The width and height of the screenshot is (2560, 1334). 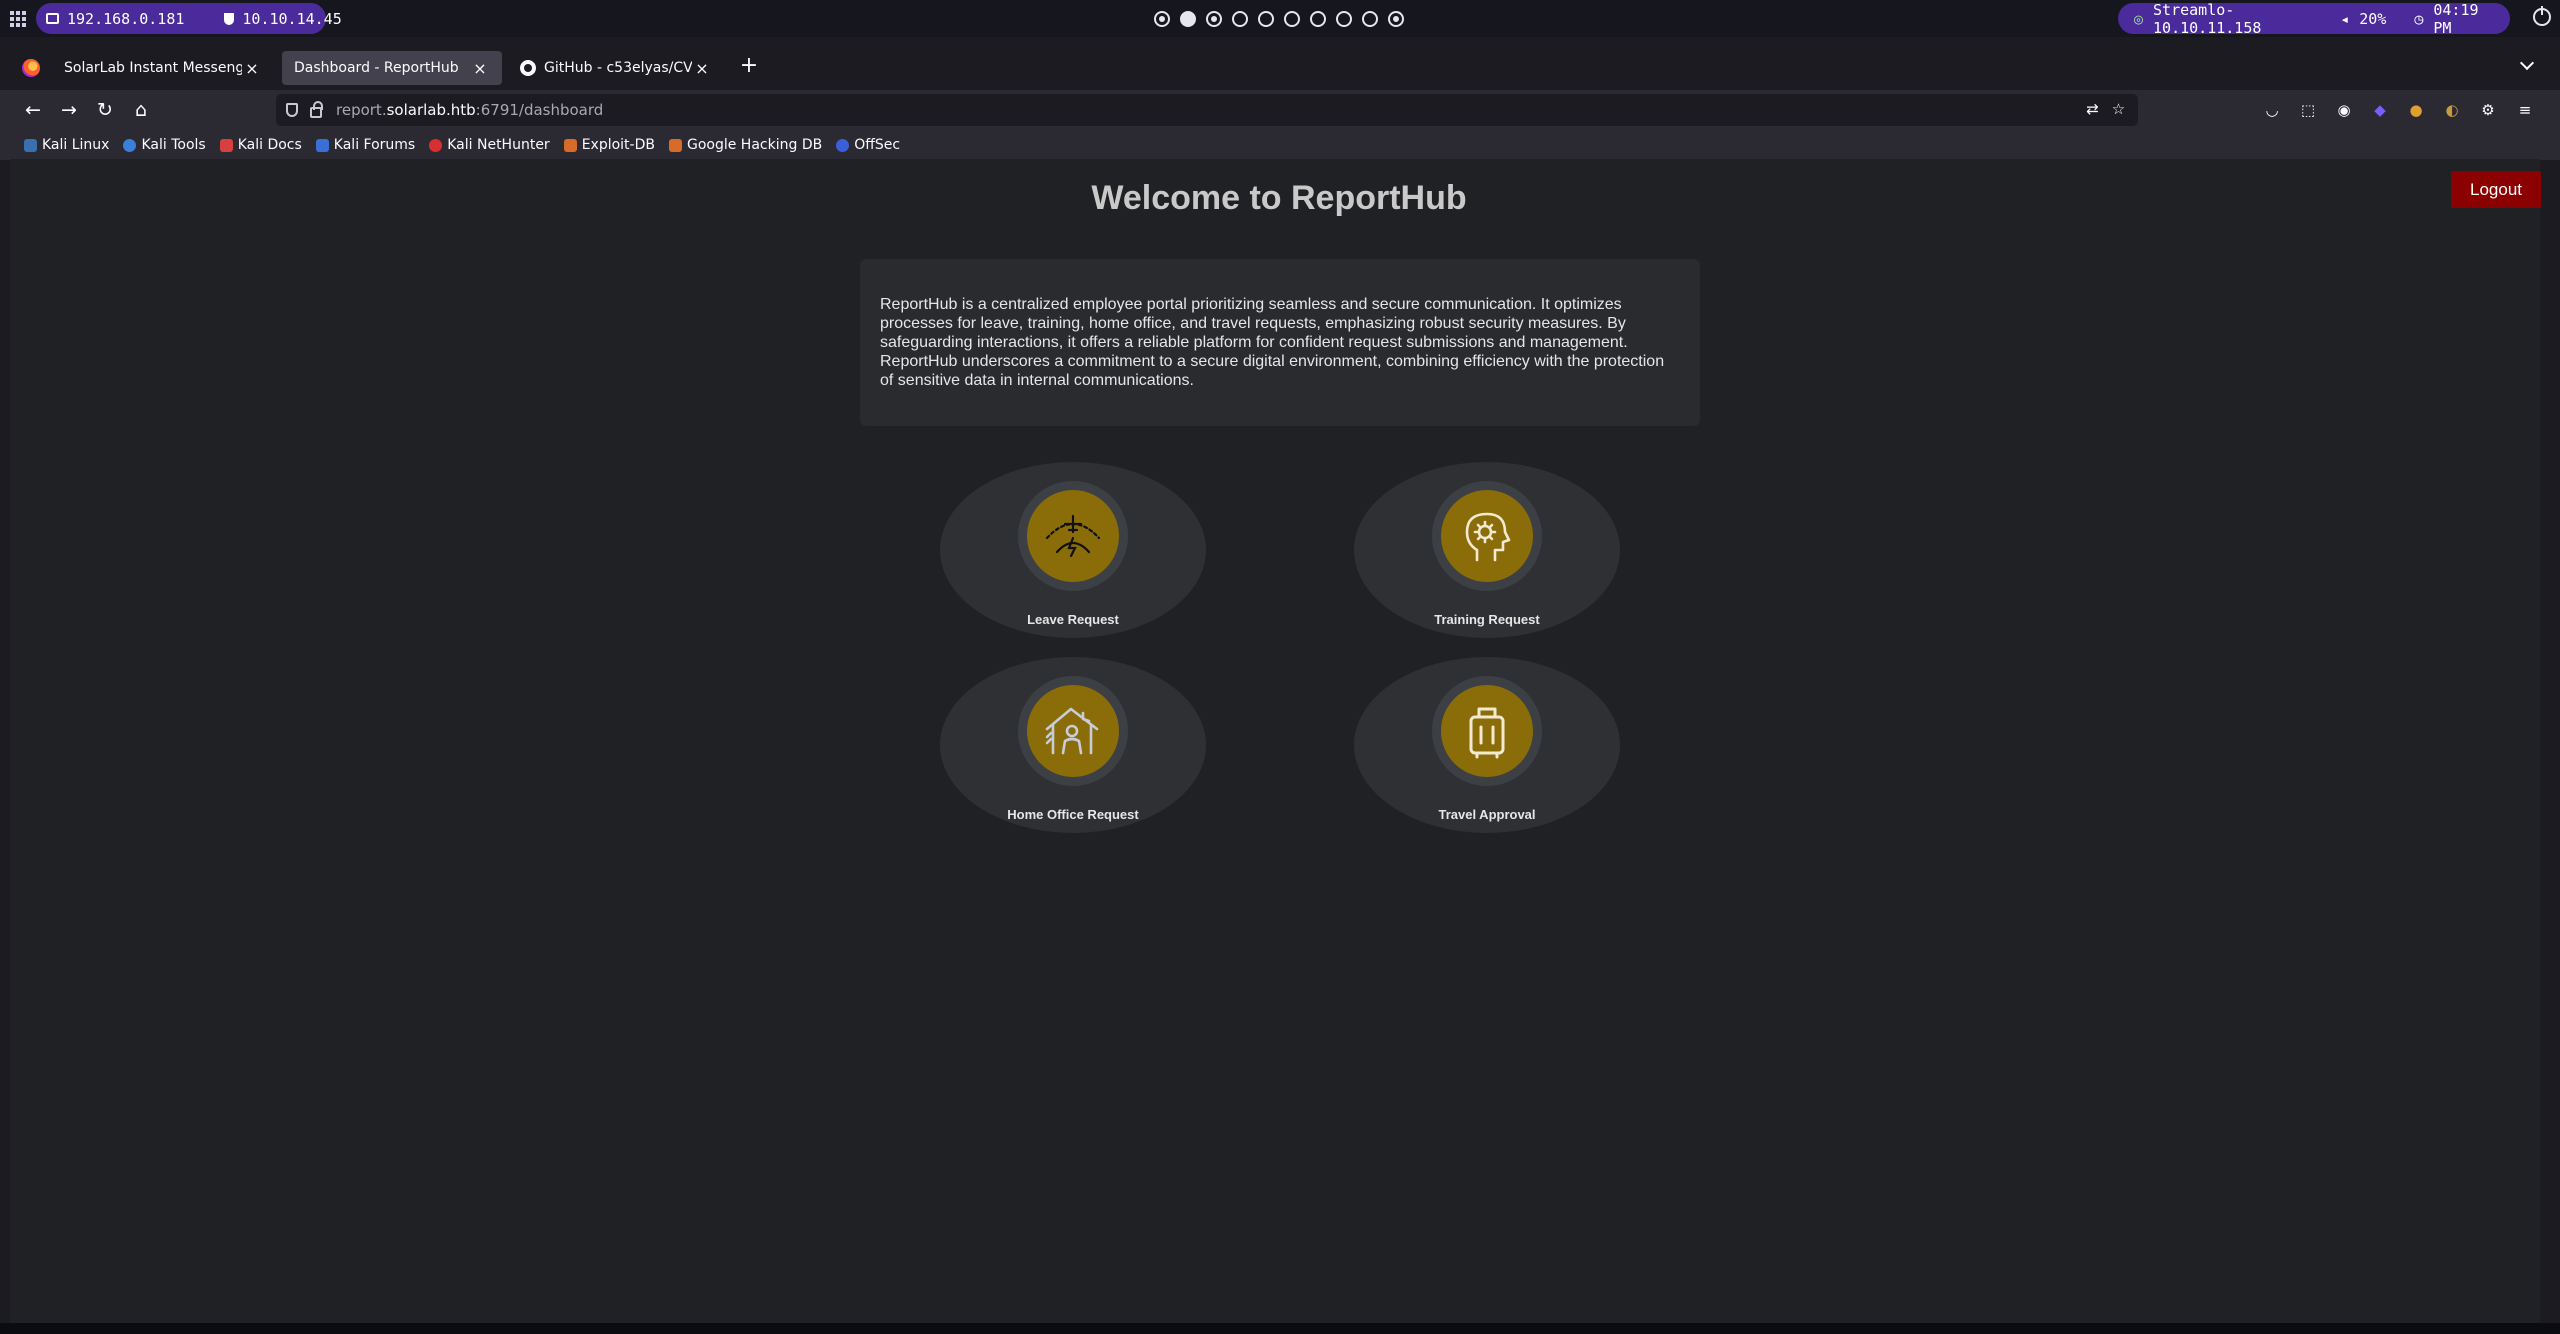 I want to click on kali-forums-icon, so click(x=322, y=145).